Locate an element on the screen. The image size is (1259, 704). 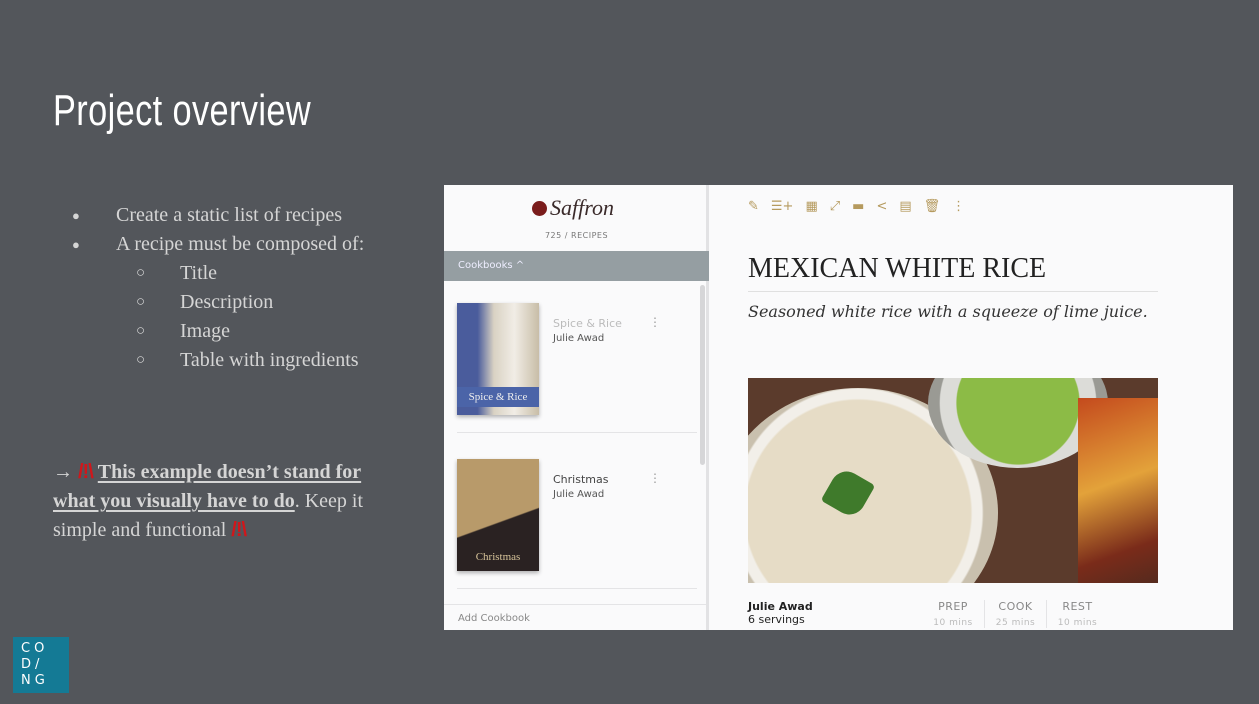
cookbook-card: Christmas Christmas Julie Awad ⋮ is located at coordinates (577, 524).